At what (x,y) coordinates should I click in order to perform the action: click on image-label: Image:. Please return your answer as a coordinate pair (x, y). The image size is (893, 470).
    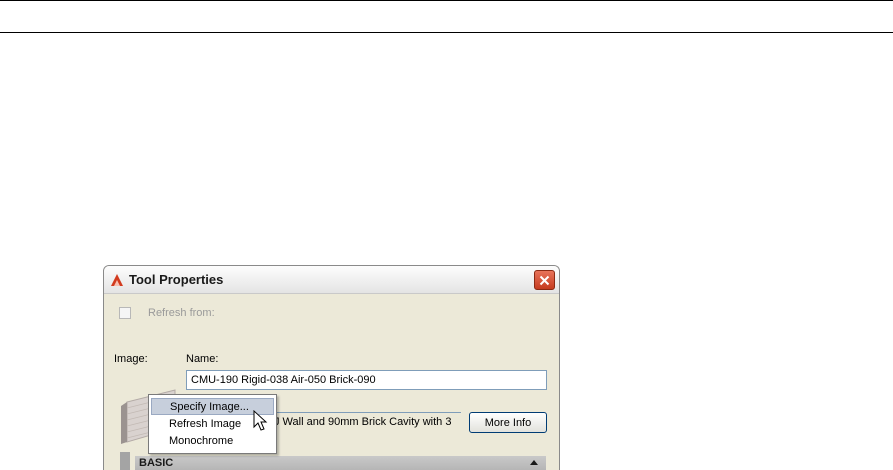
    Looking at the image, I should click on (131, 359).